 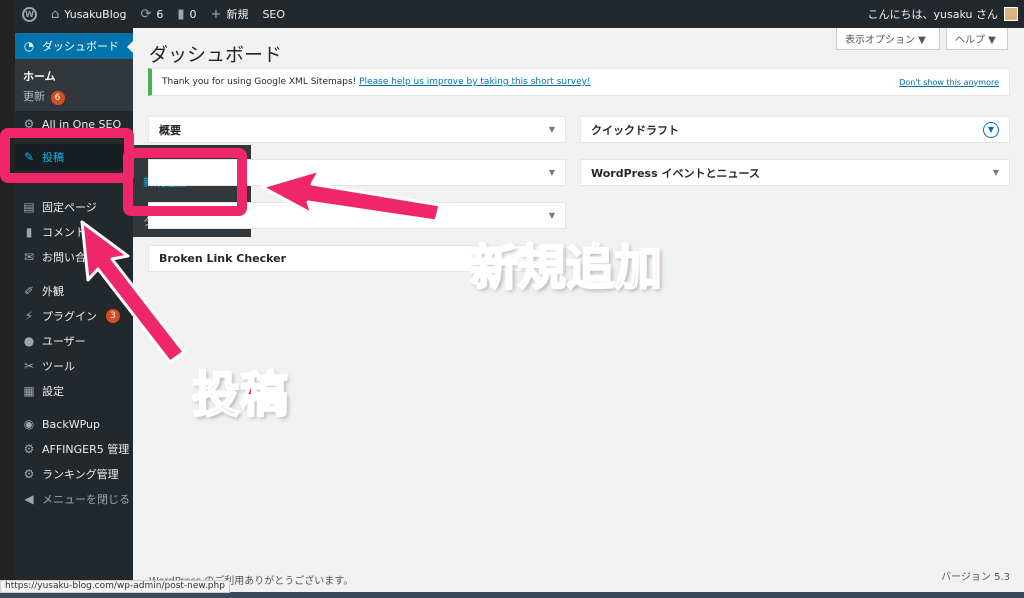 I want to click on annotation-add-new-label: 新規追加, so click(x=566, y=268).